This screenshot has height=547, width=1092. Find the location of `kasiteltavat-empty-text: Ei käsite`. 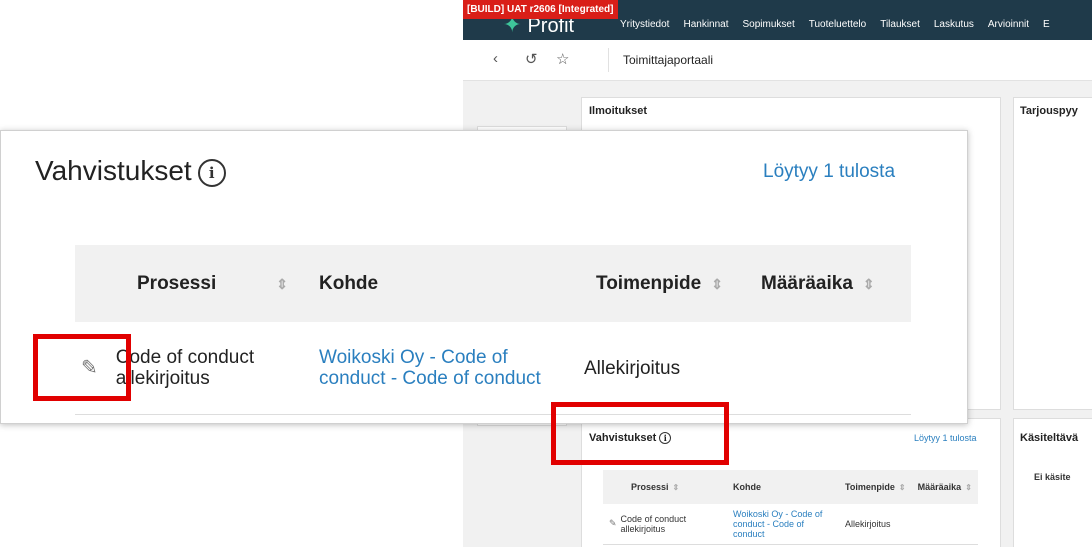

kasiteltavat-empty-text: Ei käsite is located at coordinates (1052, 477).